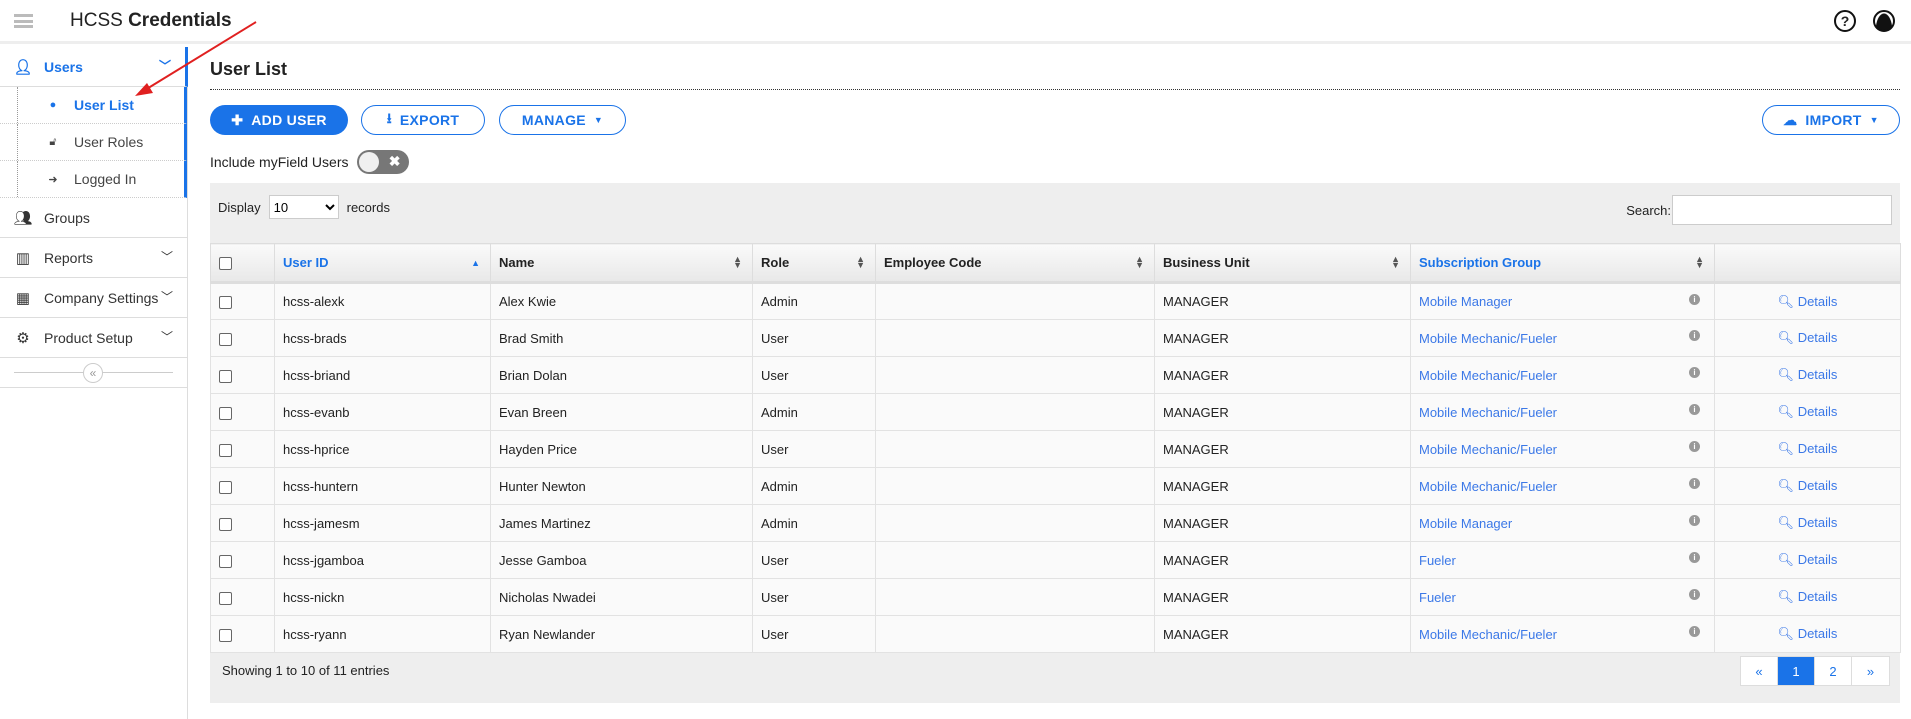  What do you see at coordinates (814, 449) in the screenshot?
I see `role-cell: User` at bounding box center [814, 449].